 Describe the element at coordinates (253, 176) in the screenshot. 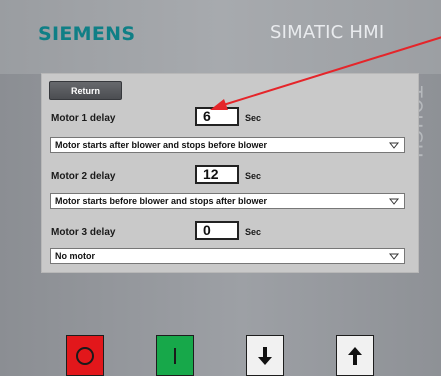

I see `motor-2-unit-label: Sec` at that location.